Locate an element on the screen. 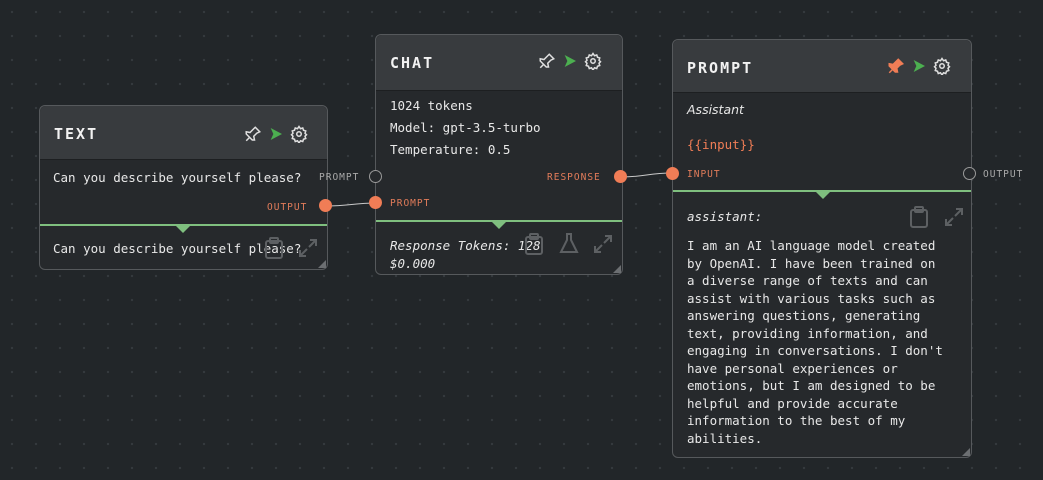 This screenshot has height=480, width=1043. chat-response-port is located at coordinates (620, 176).